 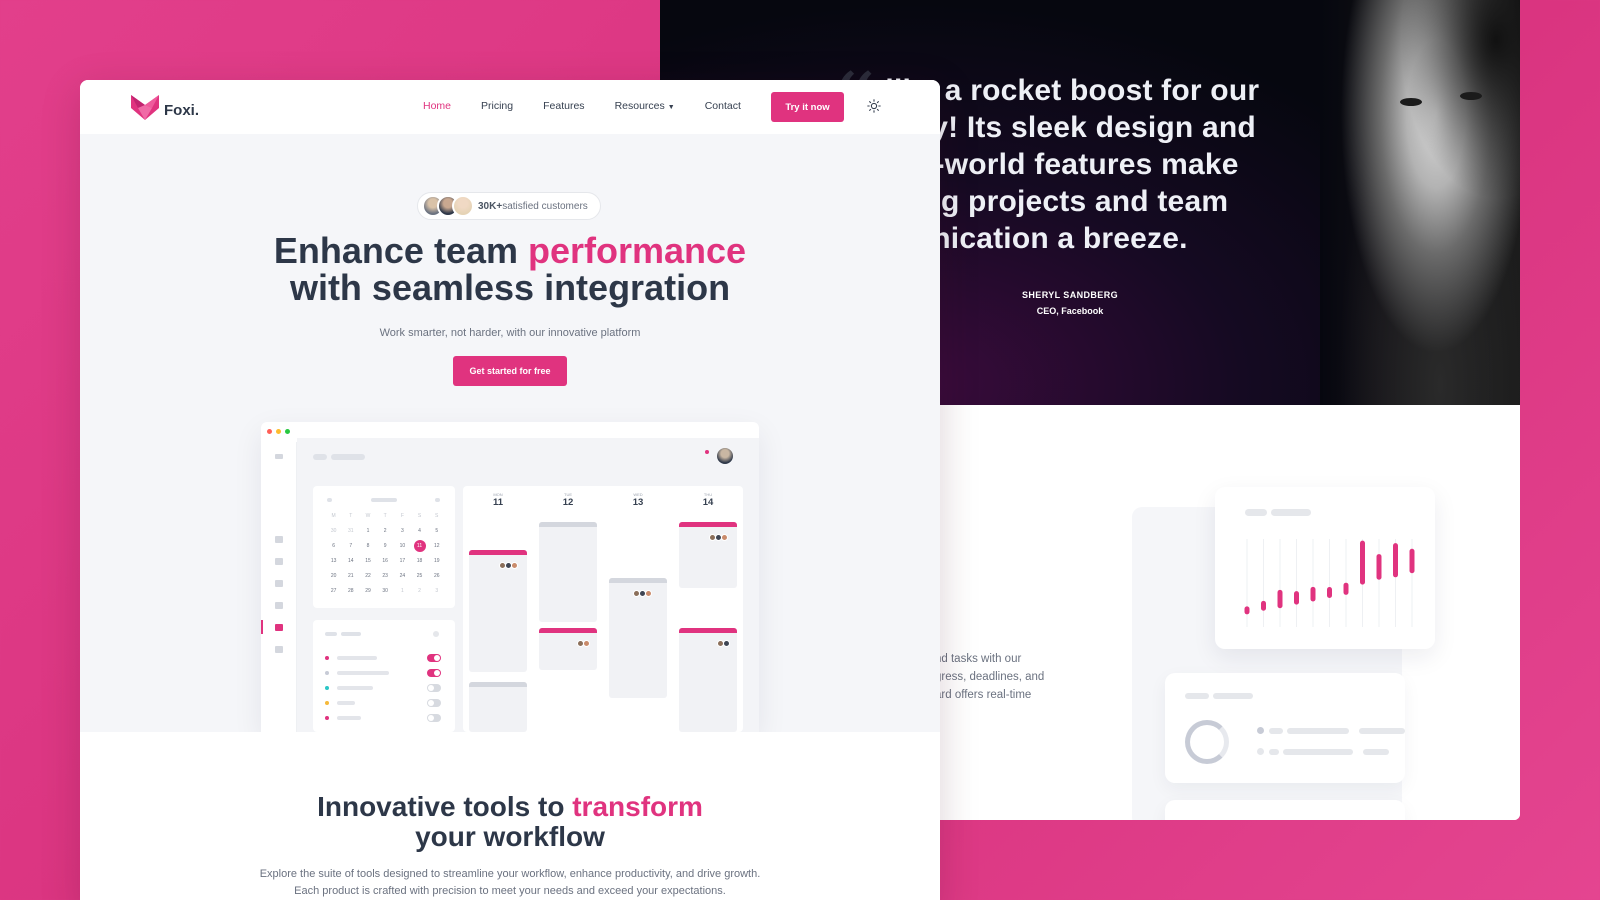 What do you see at coordinates (874, 106) in the screenshot?
I see `sun-icon` at bounding box center [874, 106].